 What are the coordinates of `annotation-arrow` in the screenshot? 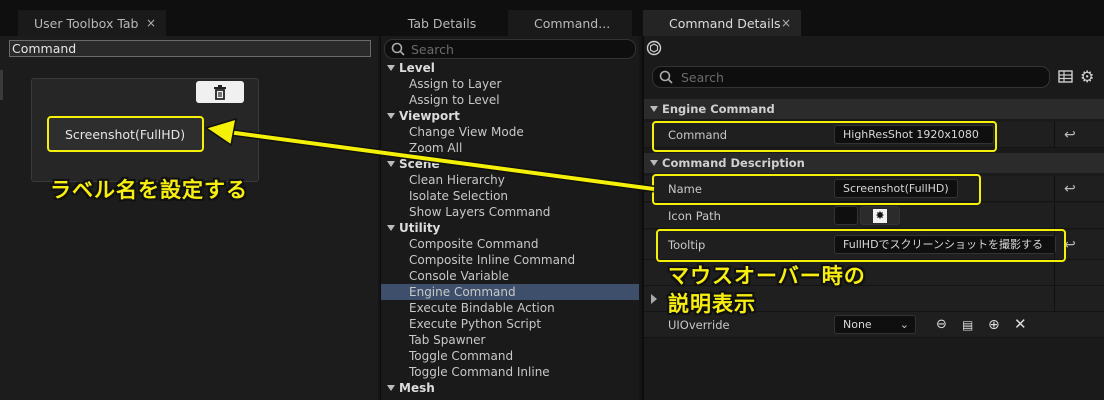 It's located at (429, 155).